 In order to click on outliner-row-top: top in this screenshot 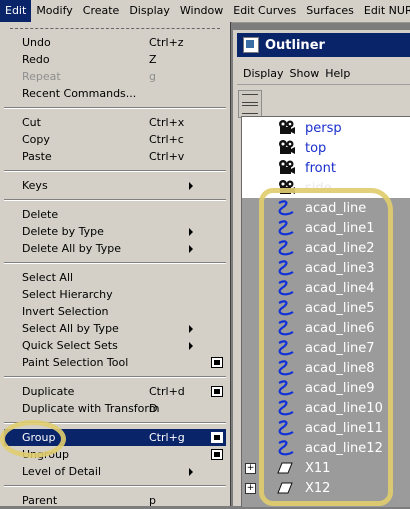, I will do `click(326, 148)`.